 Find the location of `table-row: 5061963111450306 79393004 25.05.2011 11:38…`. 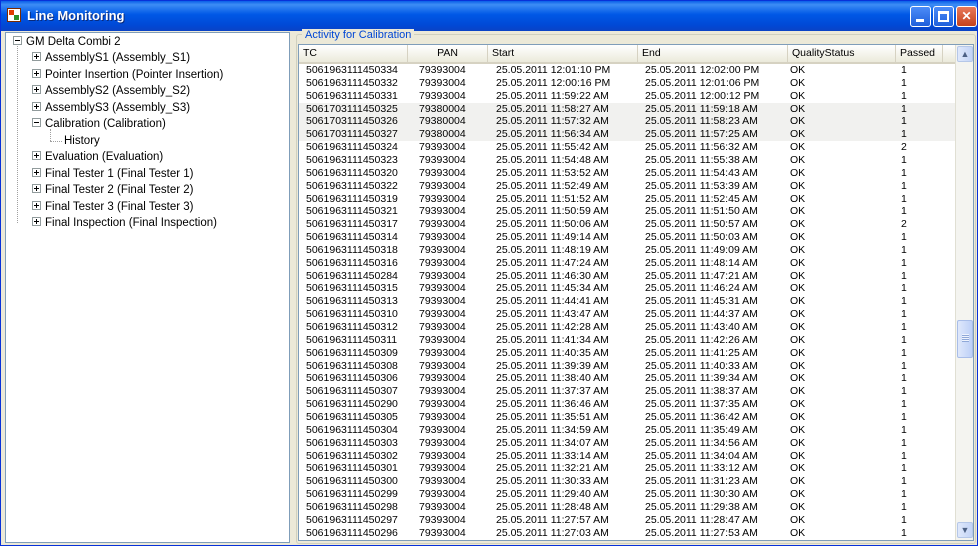

table-row: 5061963111450306 79393004 25.05.2011 11:38… is located at coordinates (627, 378).